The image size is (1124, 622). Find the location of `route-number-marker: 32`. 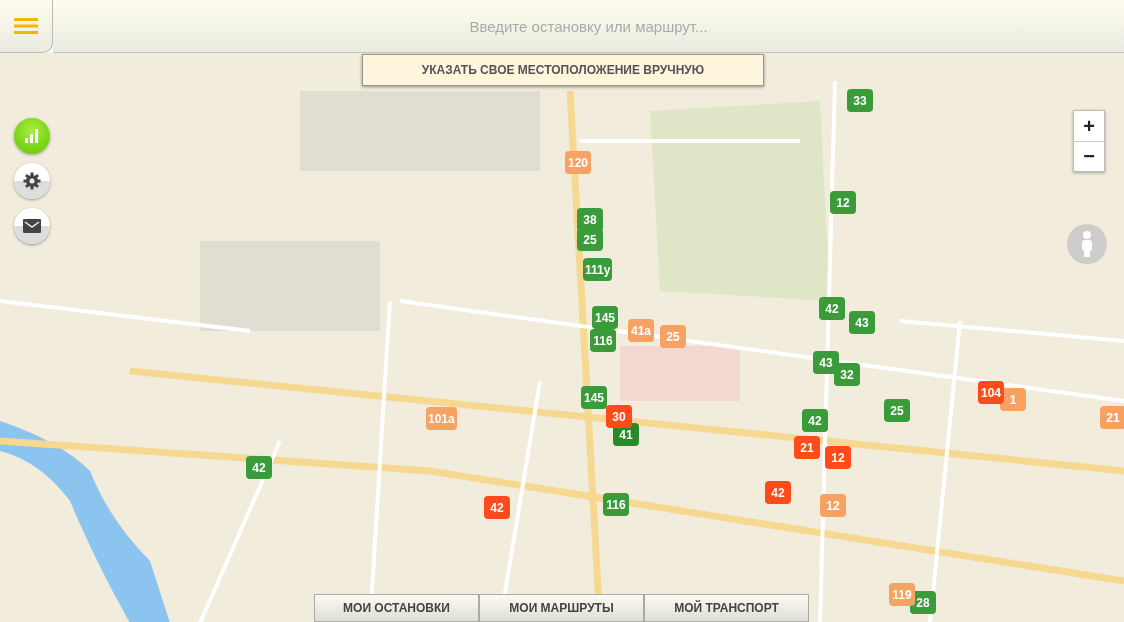

route-number-marker: 32 is located at coordinates (847, 374).